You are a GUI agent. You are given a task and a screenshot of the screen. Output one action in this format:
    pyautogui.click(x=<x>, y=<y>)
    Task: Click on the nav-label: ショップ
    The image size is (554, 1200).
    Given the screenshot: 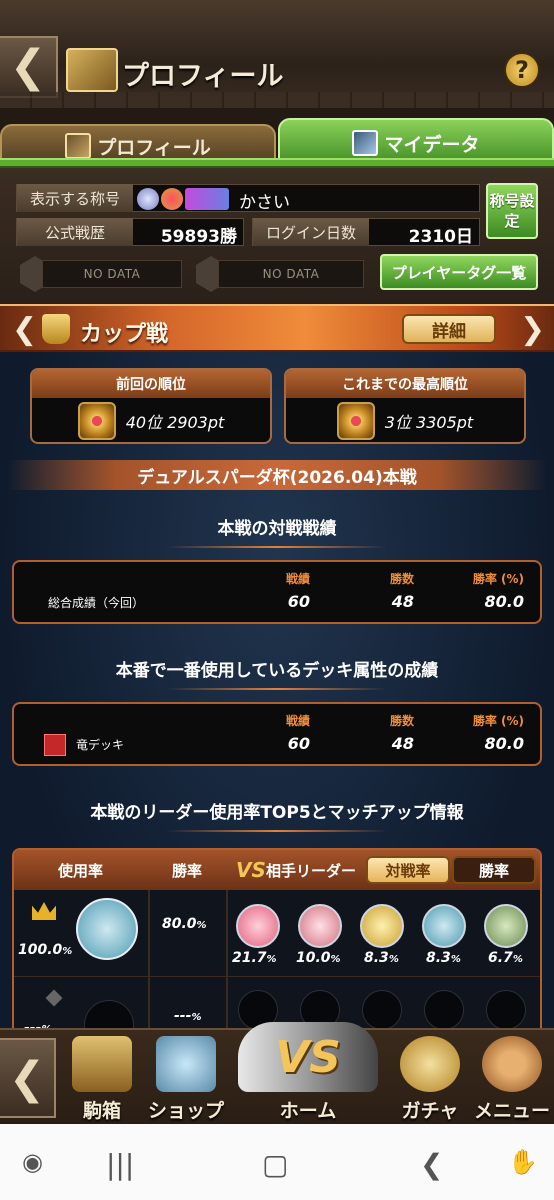 What is the action you would take?
    pyautogui.click(x=185, y=1111)
    